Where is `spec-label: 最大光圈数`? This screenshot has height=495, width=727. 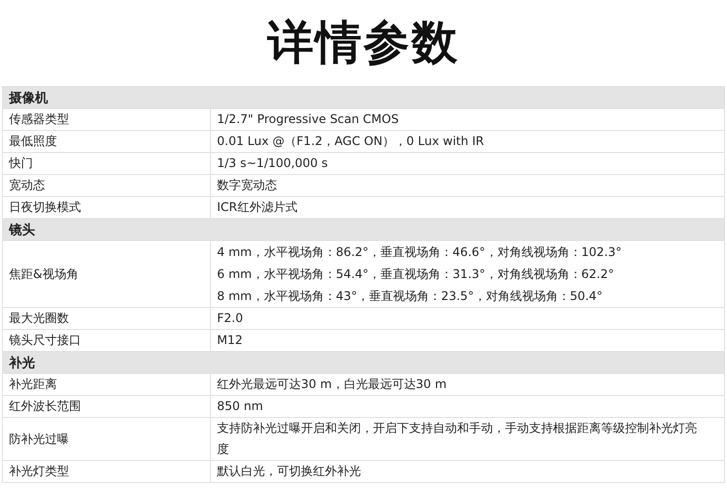 spec-label: 最大光圈数 is located at coordinates (106, 319).